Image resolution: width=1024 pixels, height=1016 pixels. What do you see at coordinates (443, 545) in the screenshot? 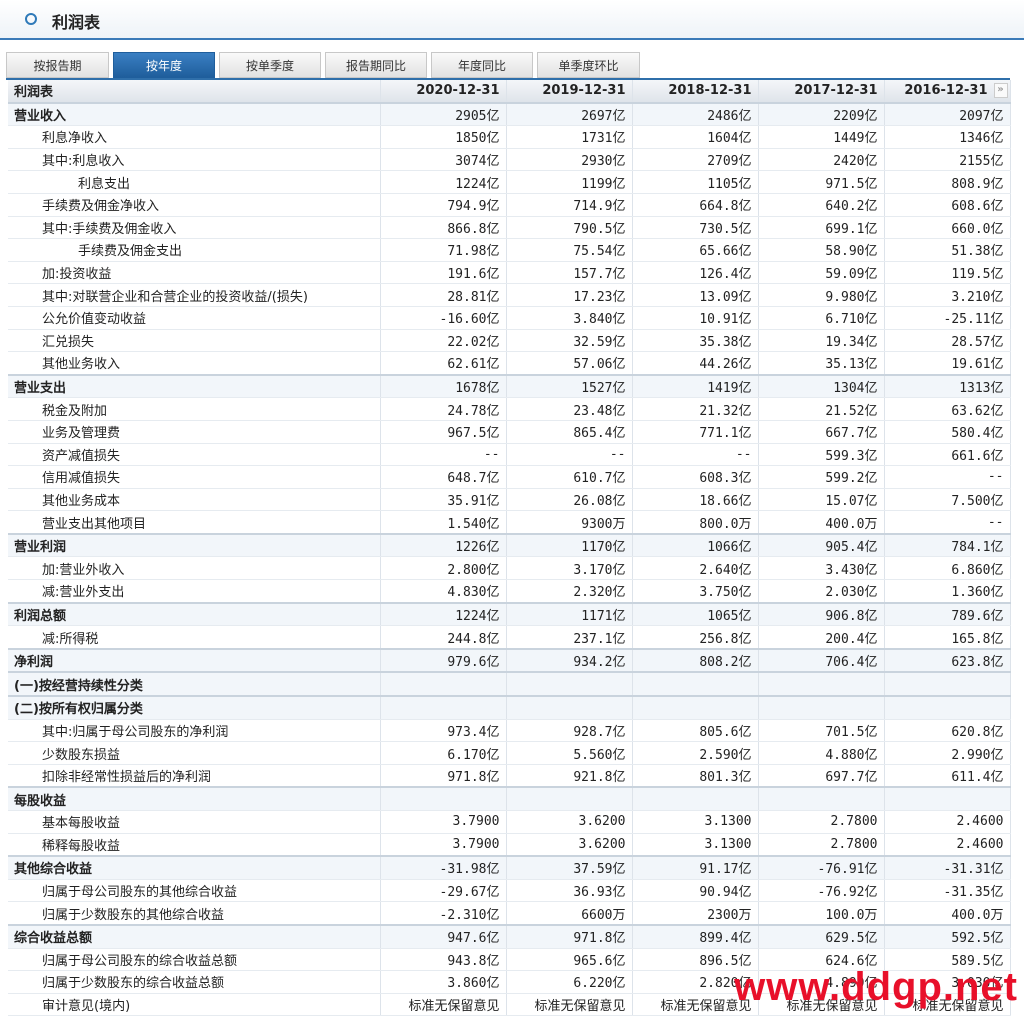
I see `table-cell: 1226亿` at bounding box center [443, 545].